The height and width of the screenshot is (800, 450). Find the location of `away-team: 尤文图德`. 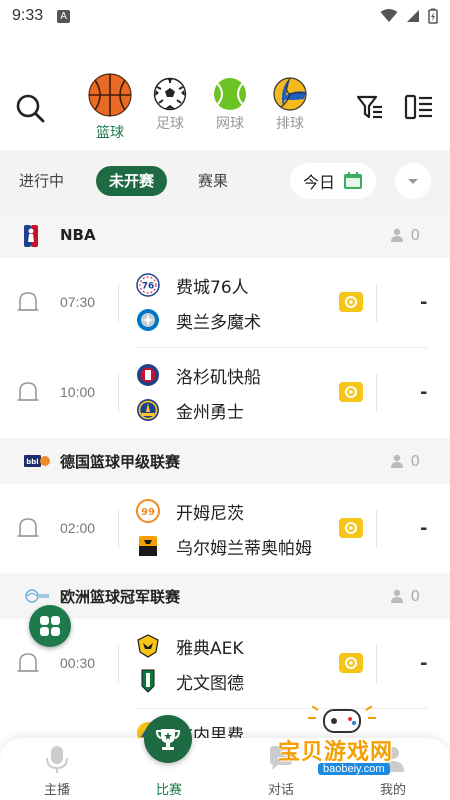

away-team: 尤文图德 is located at coordinates (190, 681).